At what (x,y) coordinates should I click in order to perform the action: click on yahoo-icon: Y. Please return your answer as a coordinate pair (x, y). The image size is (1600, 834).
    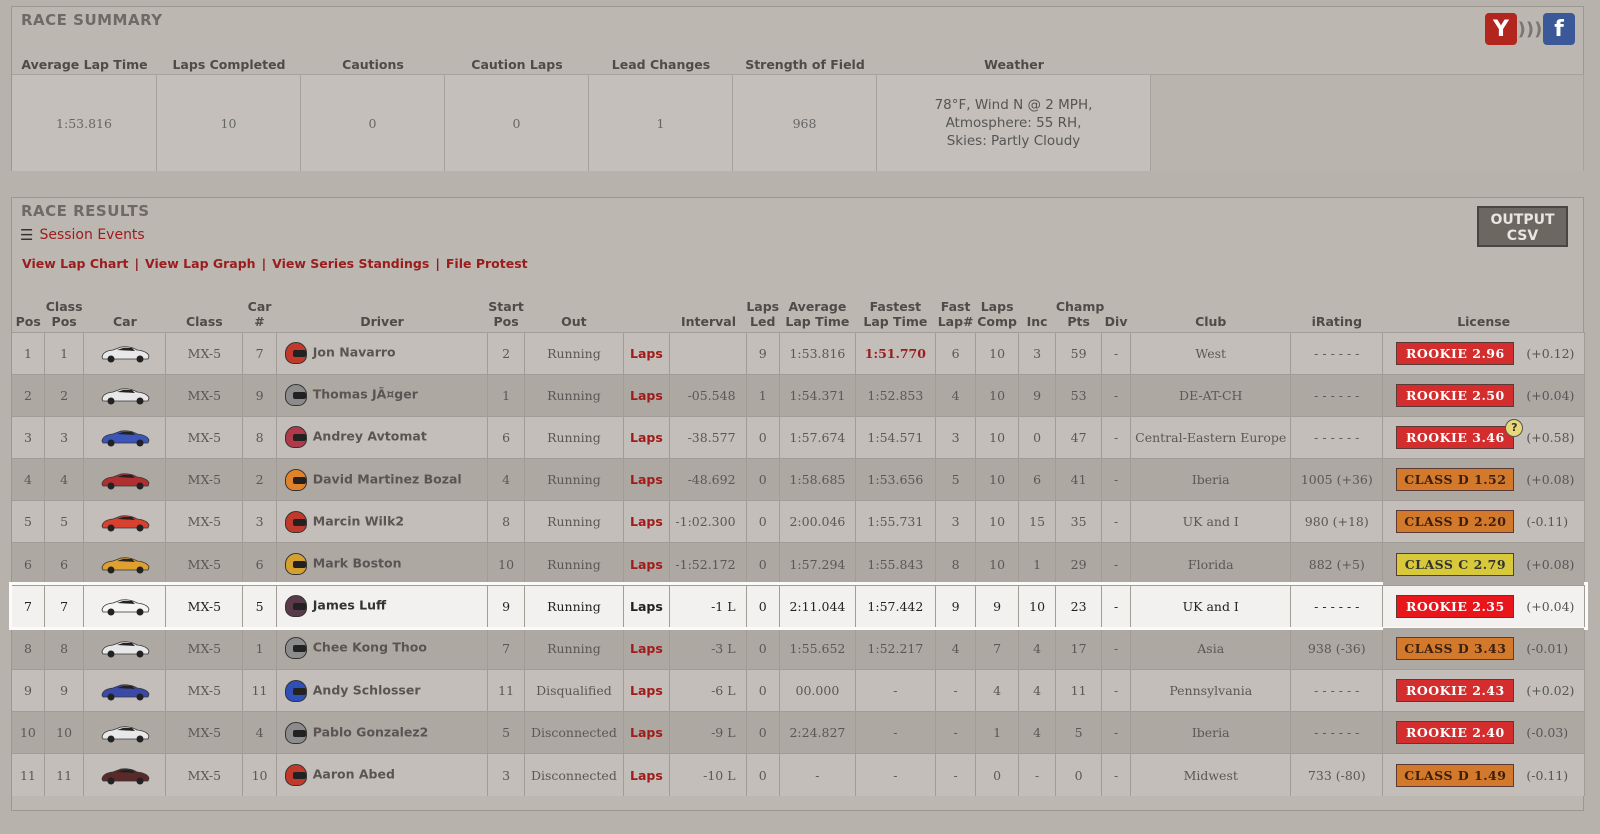
    Looking at the image, I should click on (1501, 29).